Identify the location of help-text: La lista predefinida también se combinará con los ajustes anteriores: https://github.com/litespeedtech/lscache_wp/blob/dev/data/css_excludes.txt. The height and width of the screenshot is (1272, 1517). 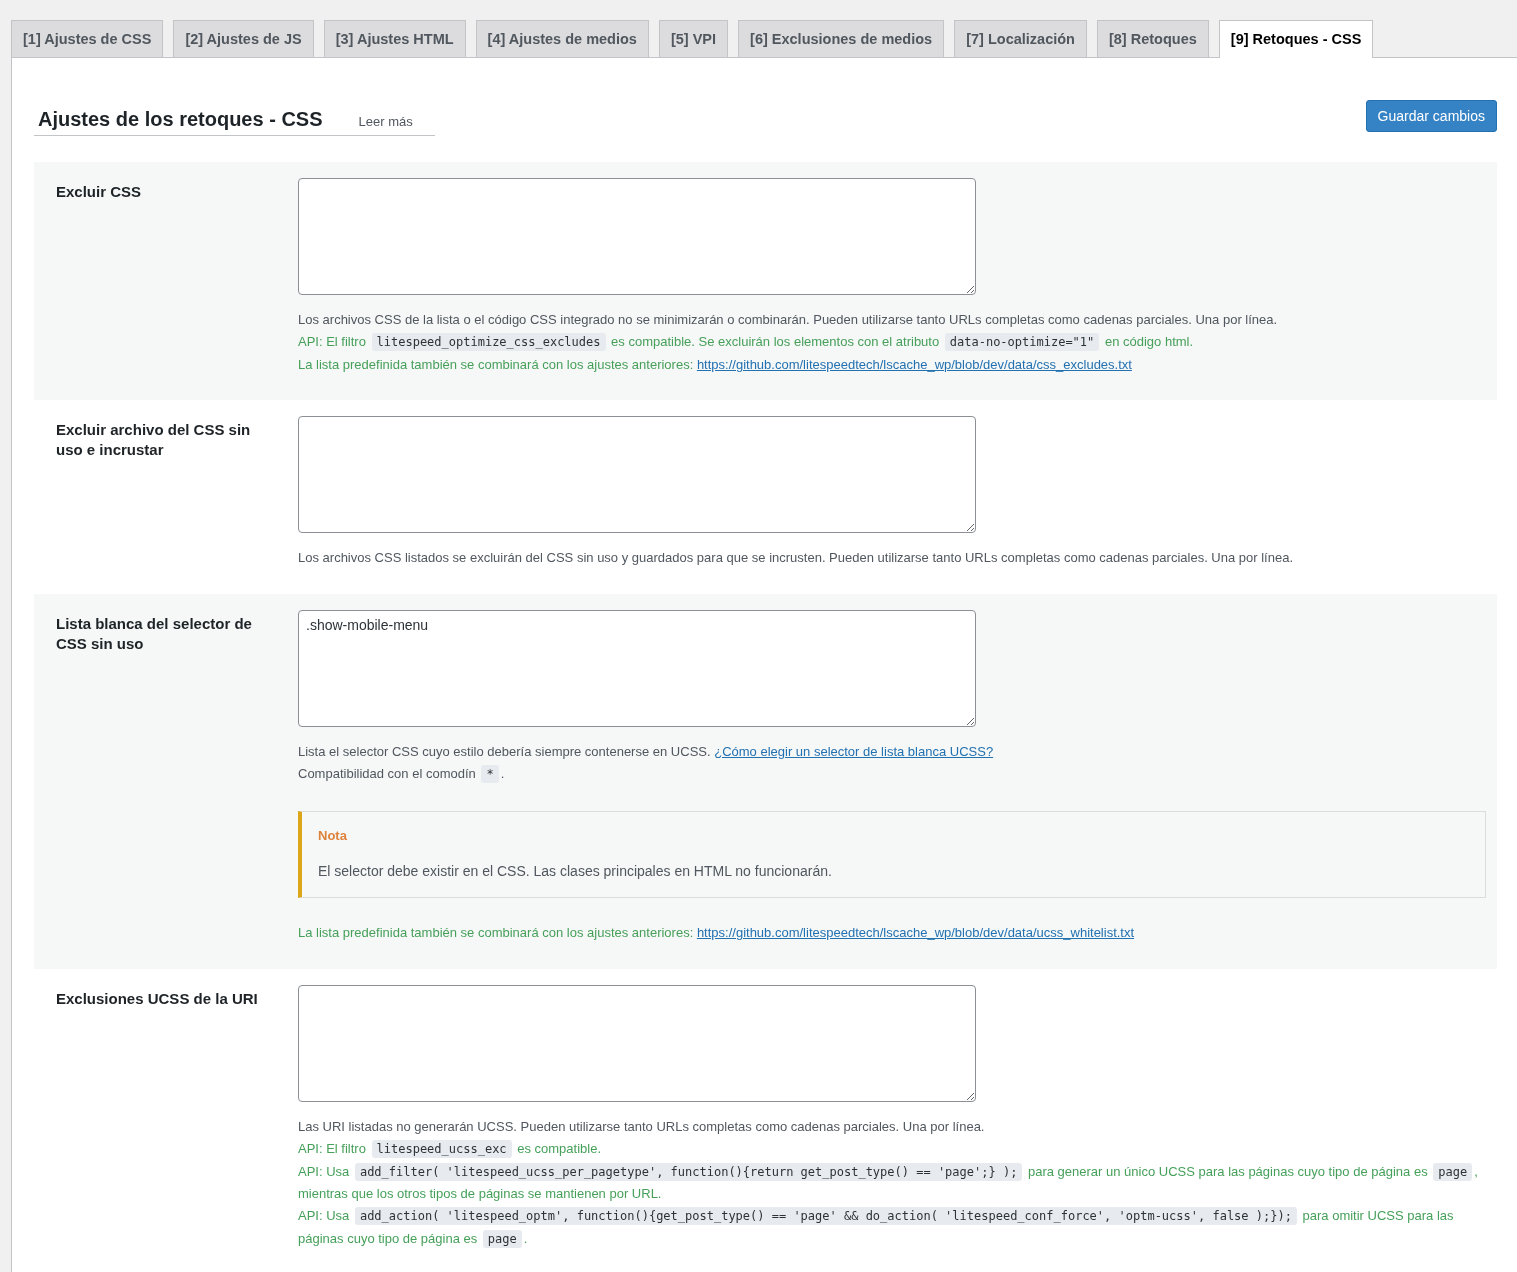
(715, 364).